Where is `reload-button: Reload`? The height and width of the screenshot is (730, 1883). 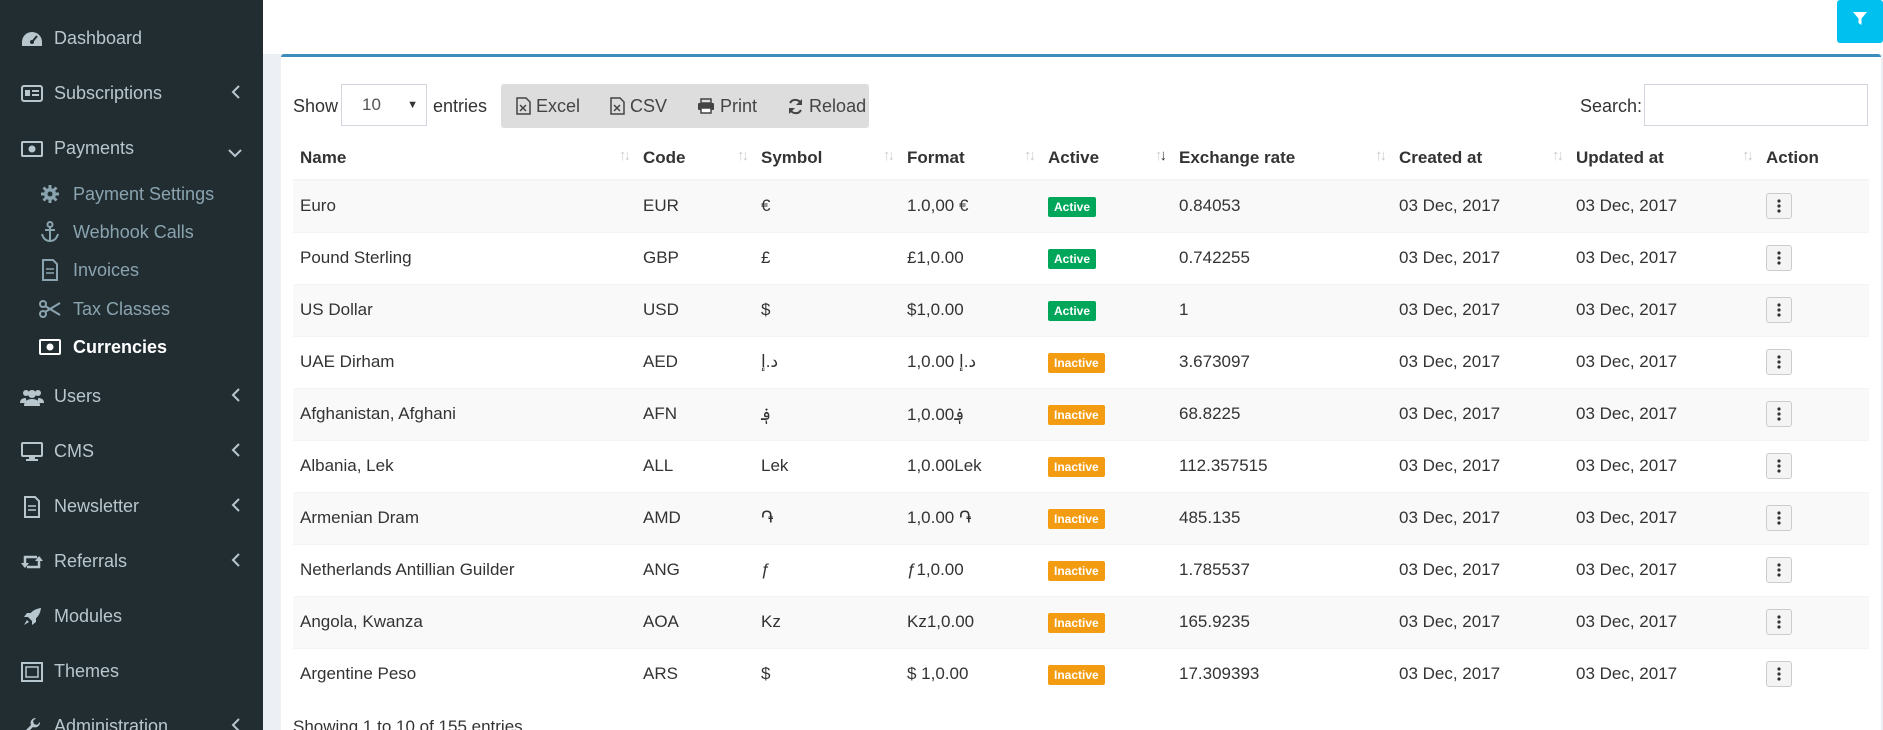 reload-button: Reload is located at coordinates (826, 106).